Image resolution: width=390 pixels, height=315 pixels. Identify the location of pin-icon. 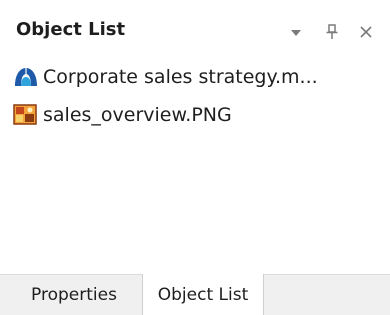
(332, 32).